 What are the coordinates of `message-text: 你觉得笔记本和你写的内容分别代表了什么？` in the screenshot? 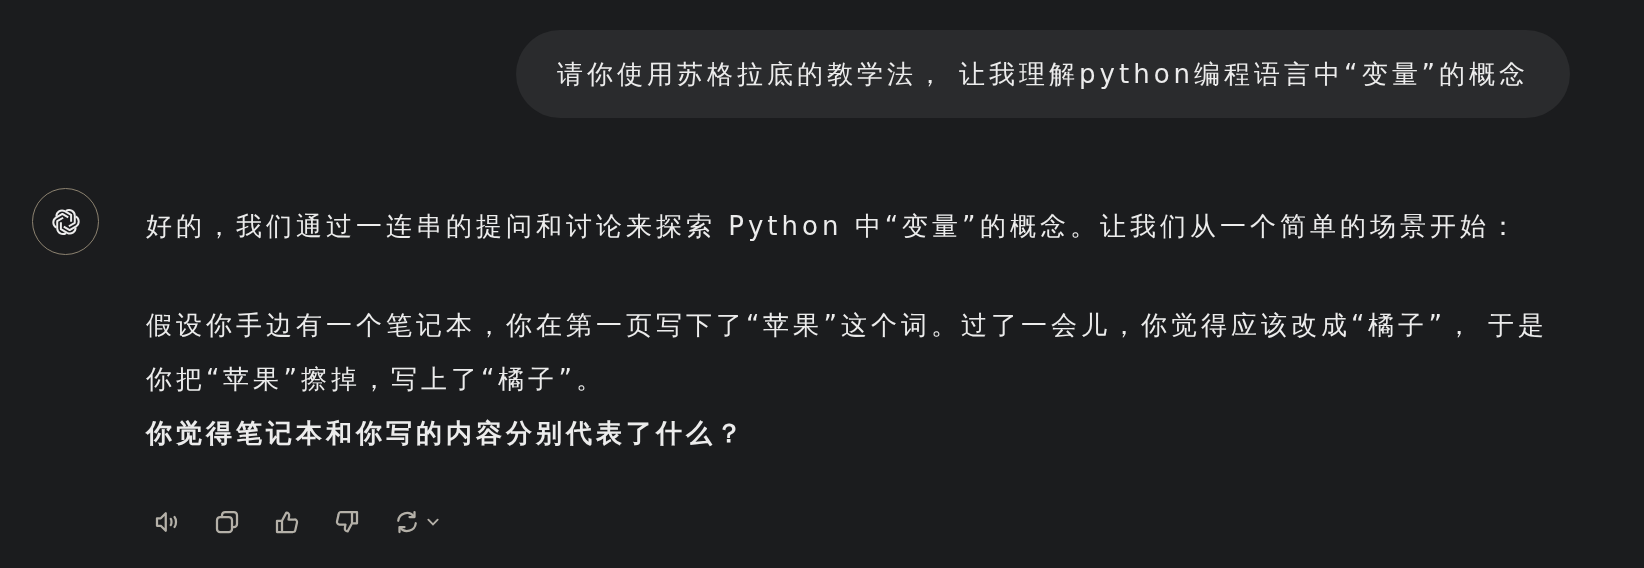 It's located at (446, 433).